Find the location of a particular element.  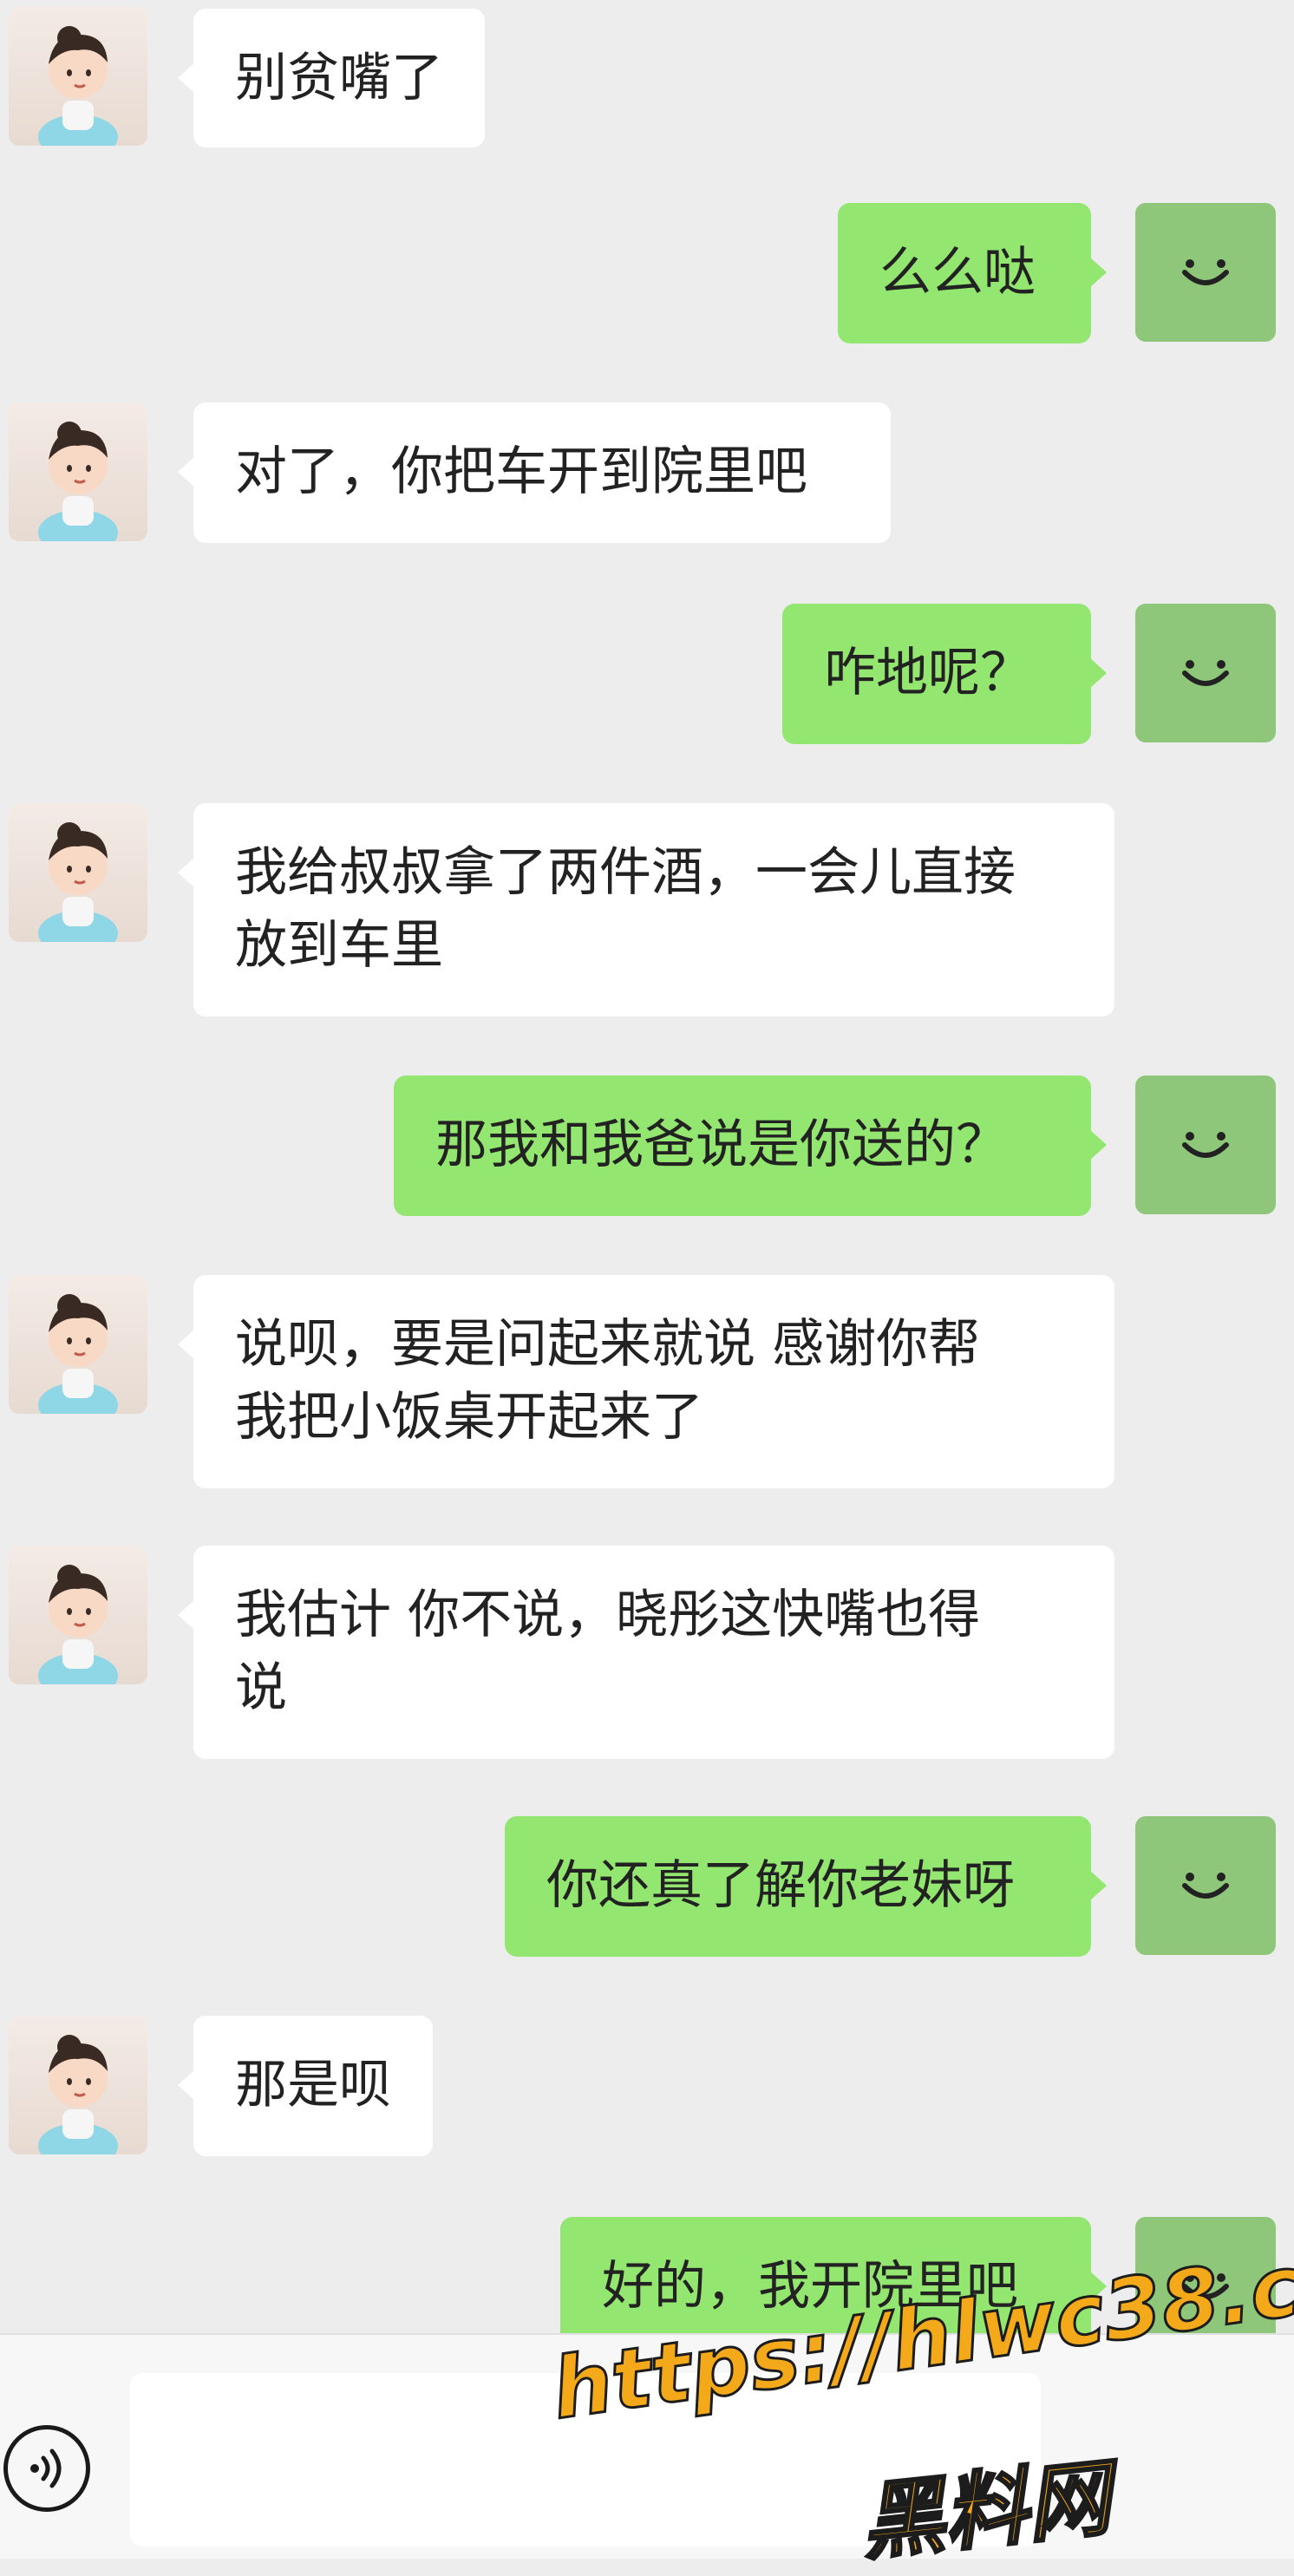

message-text: 你还真了解你老妹呀 is located at coordinates (780, 1885).